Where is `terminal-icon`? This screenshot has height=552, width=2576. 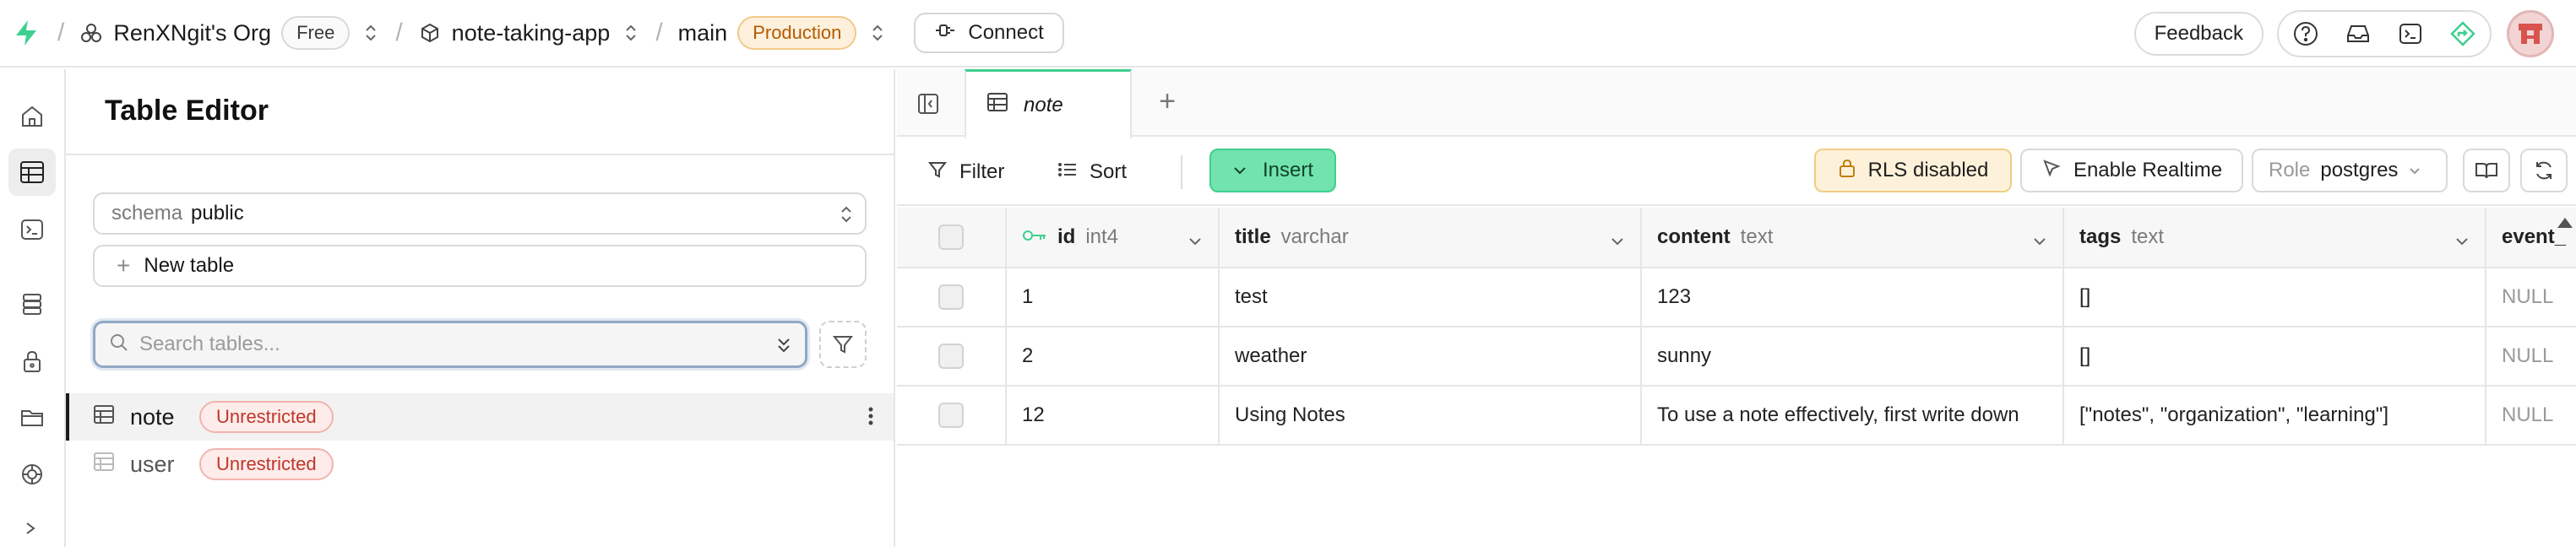 terminal-icon is located at coordinates (2410, 34).